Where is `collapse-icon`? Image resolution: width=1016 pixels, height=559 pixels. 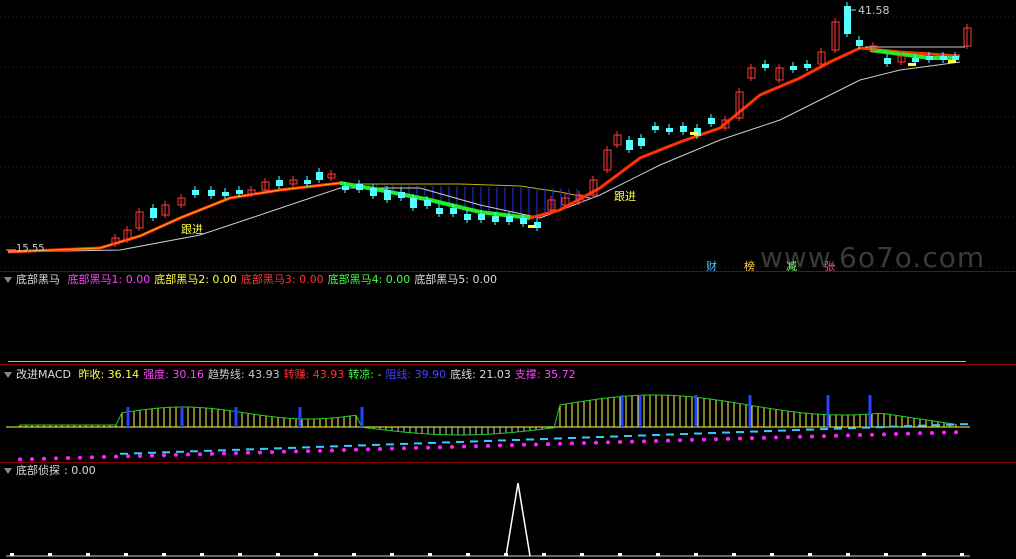 collapse-icon is located at coordinates (8, 280).